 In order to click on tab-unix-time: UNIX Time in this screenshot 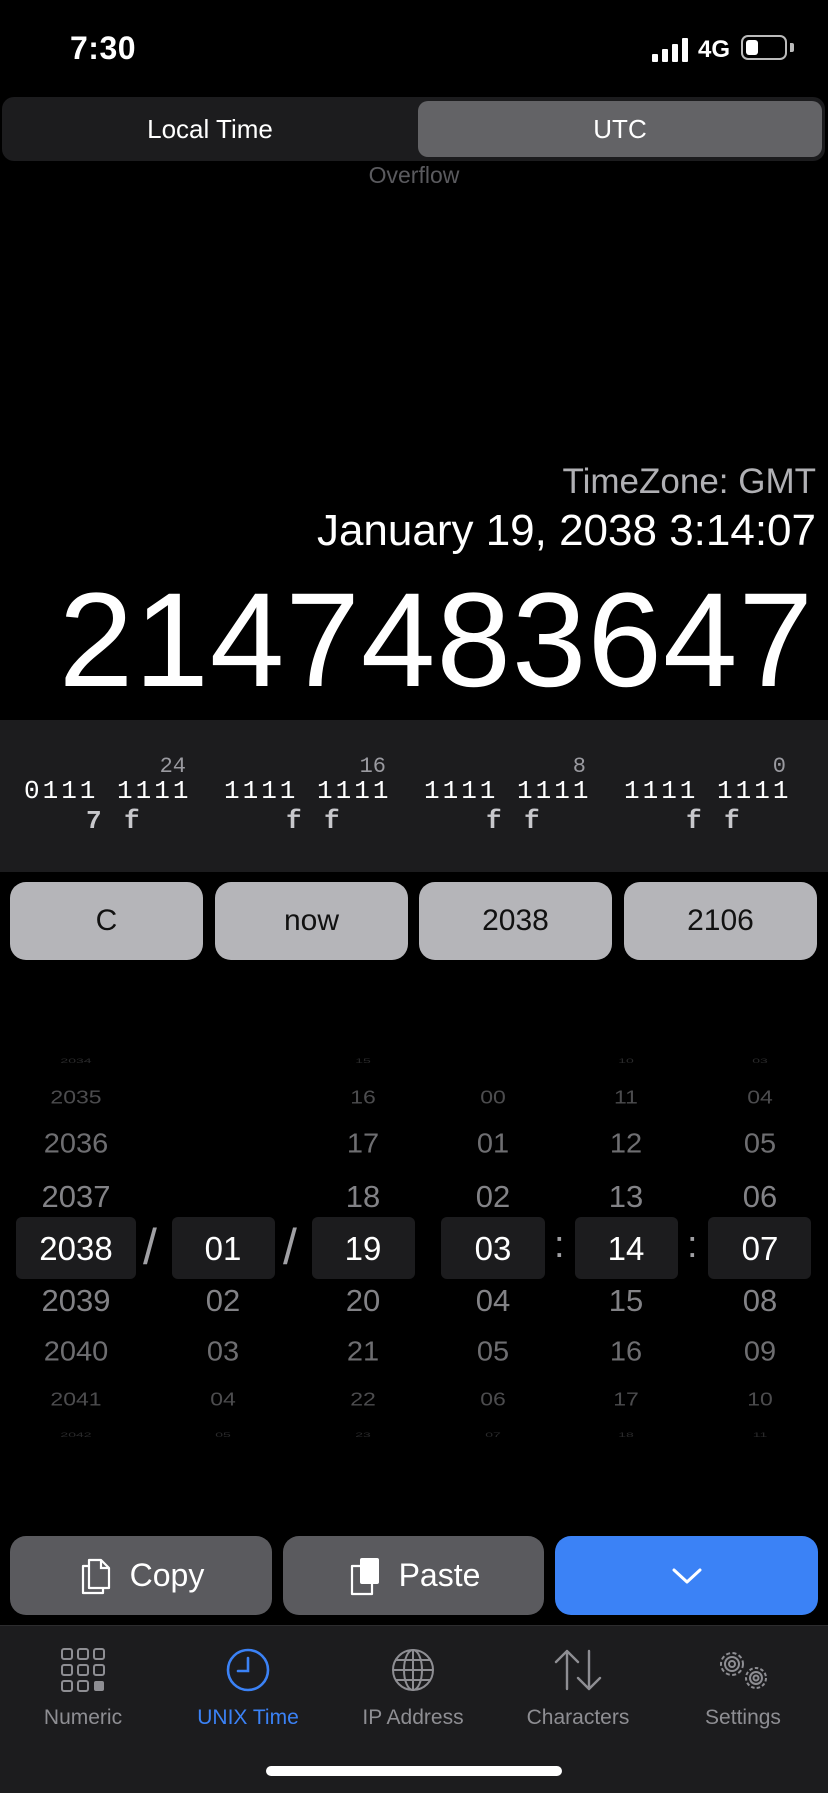, I will do `click(248, 1687)`.